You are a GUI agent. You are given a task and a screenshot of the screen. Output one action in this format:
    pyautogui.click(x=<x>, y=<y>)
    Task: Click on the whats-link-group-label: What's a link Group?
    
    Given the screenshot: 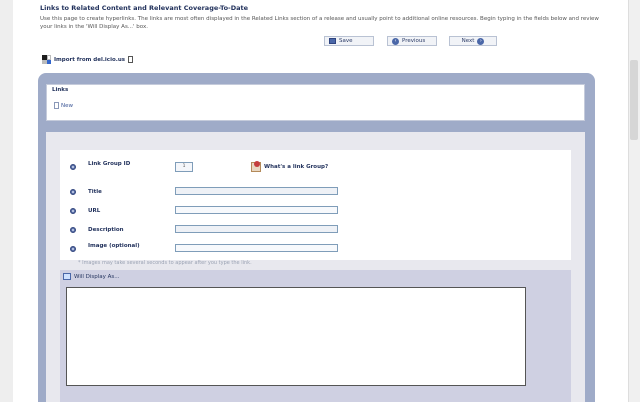 What is the action you would take?
    pyautogui.click(x=296, y=167)
    